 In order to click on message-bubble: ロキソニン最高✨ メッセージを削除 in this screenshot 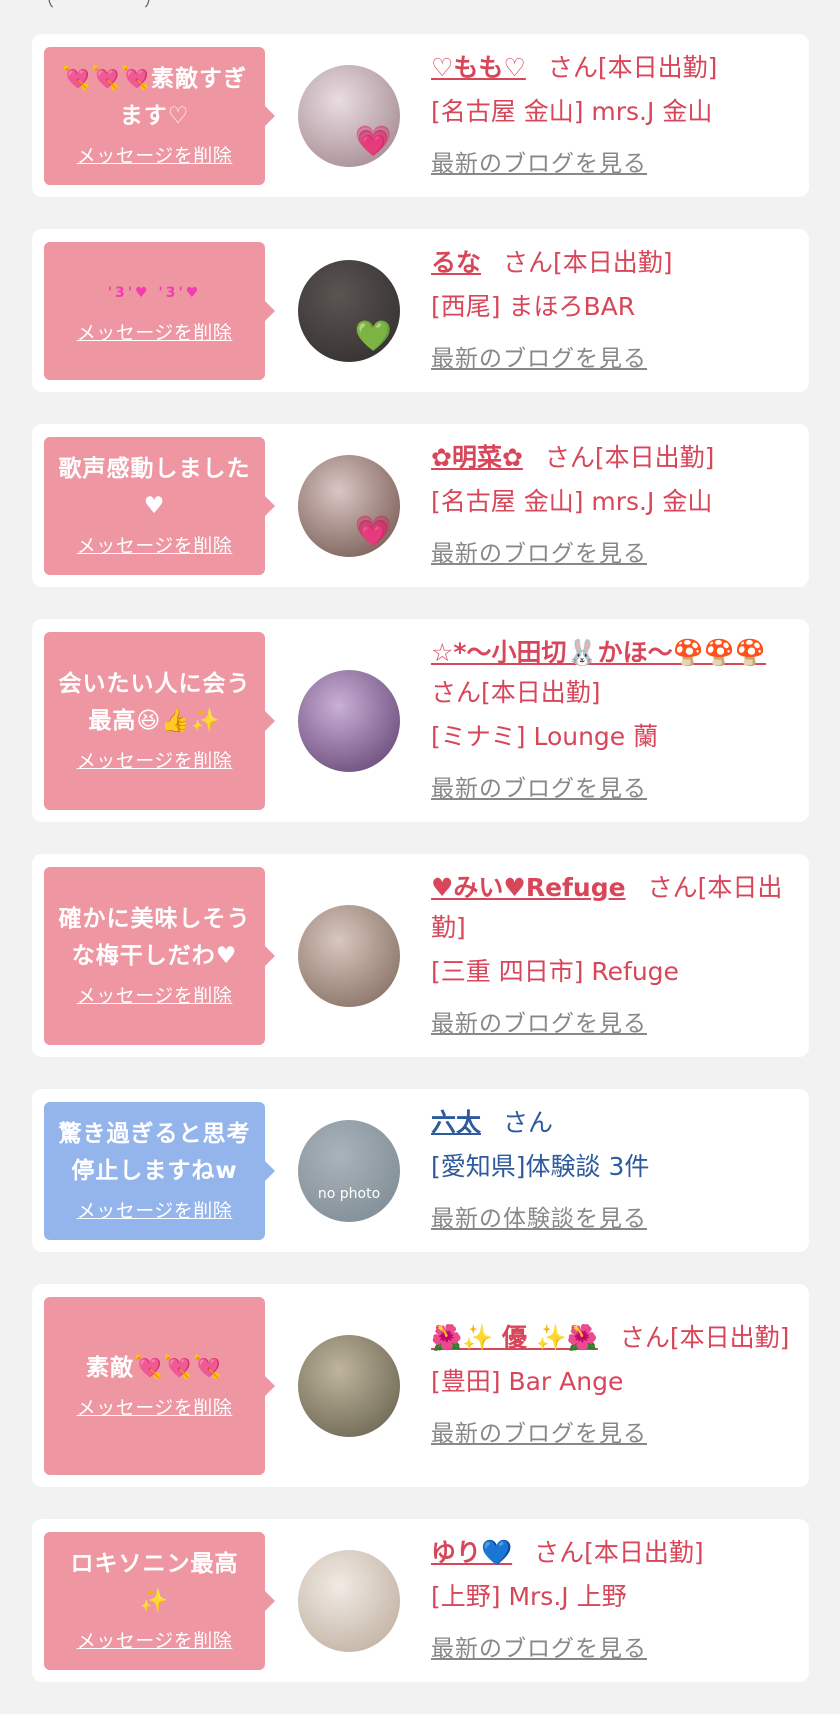, I will do `click(159, 1600)`.